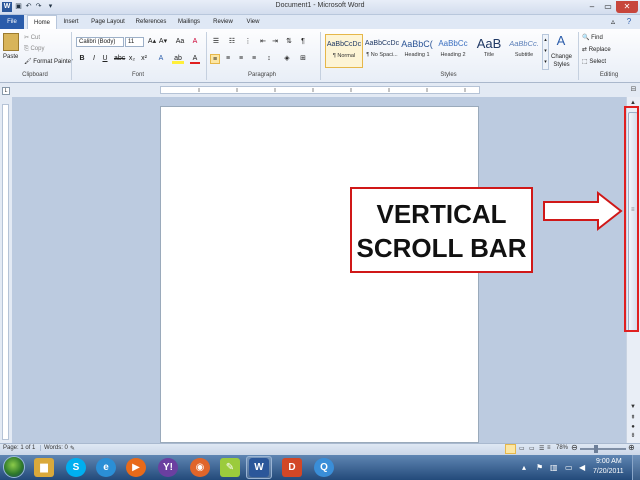 The image size is (640, 480). I want to click on zoom-in-icon: ⊕, so click(631, 447).